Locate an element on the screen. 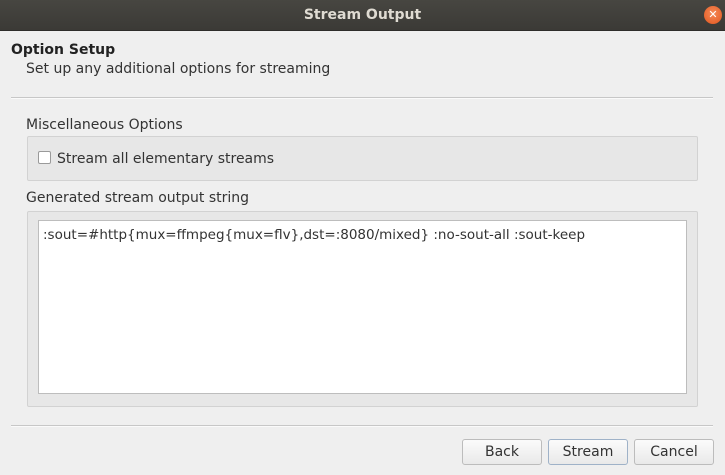 Image resolution: width=725 pixels, height=475 pixels. output-string-label: Generated stream output string is located at coordinates (138, 198).